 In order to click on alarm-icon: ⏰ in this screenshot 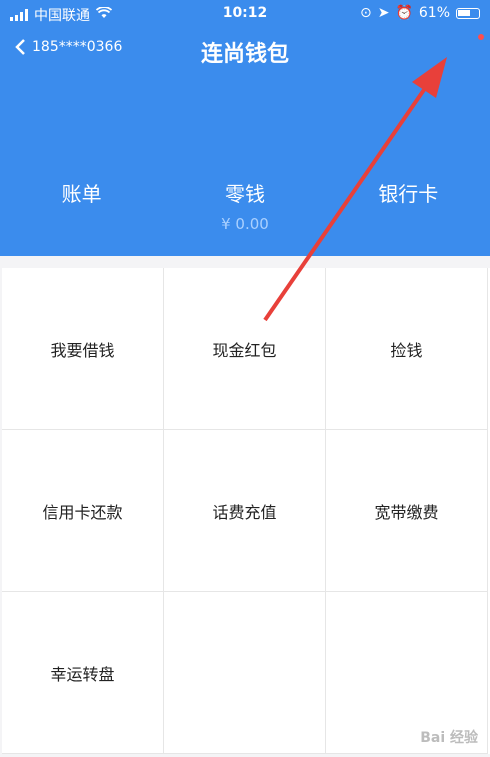, I will do `click(404, 13)`.